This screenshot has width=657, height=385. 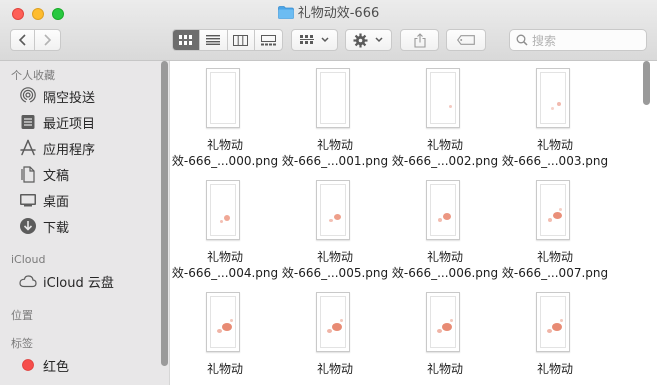 I want to click on file-item: 礼物动 效-666_...003.png, so click(x=555, y=116).